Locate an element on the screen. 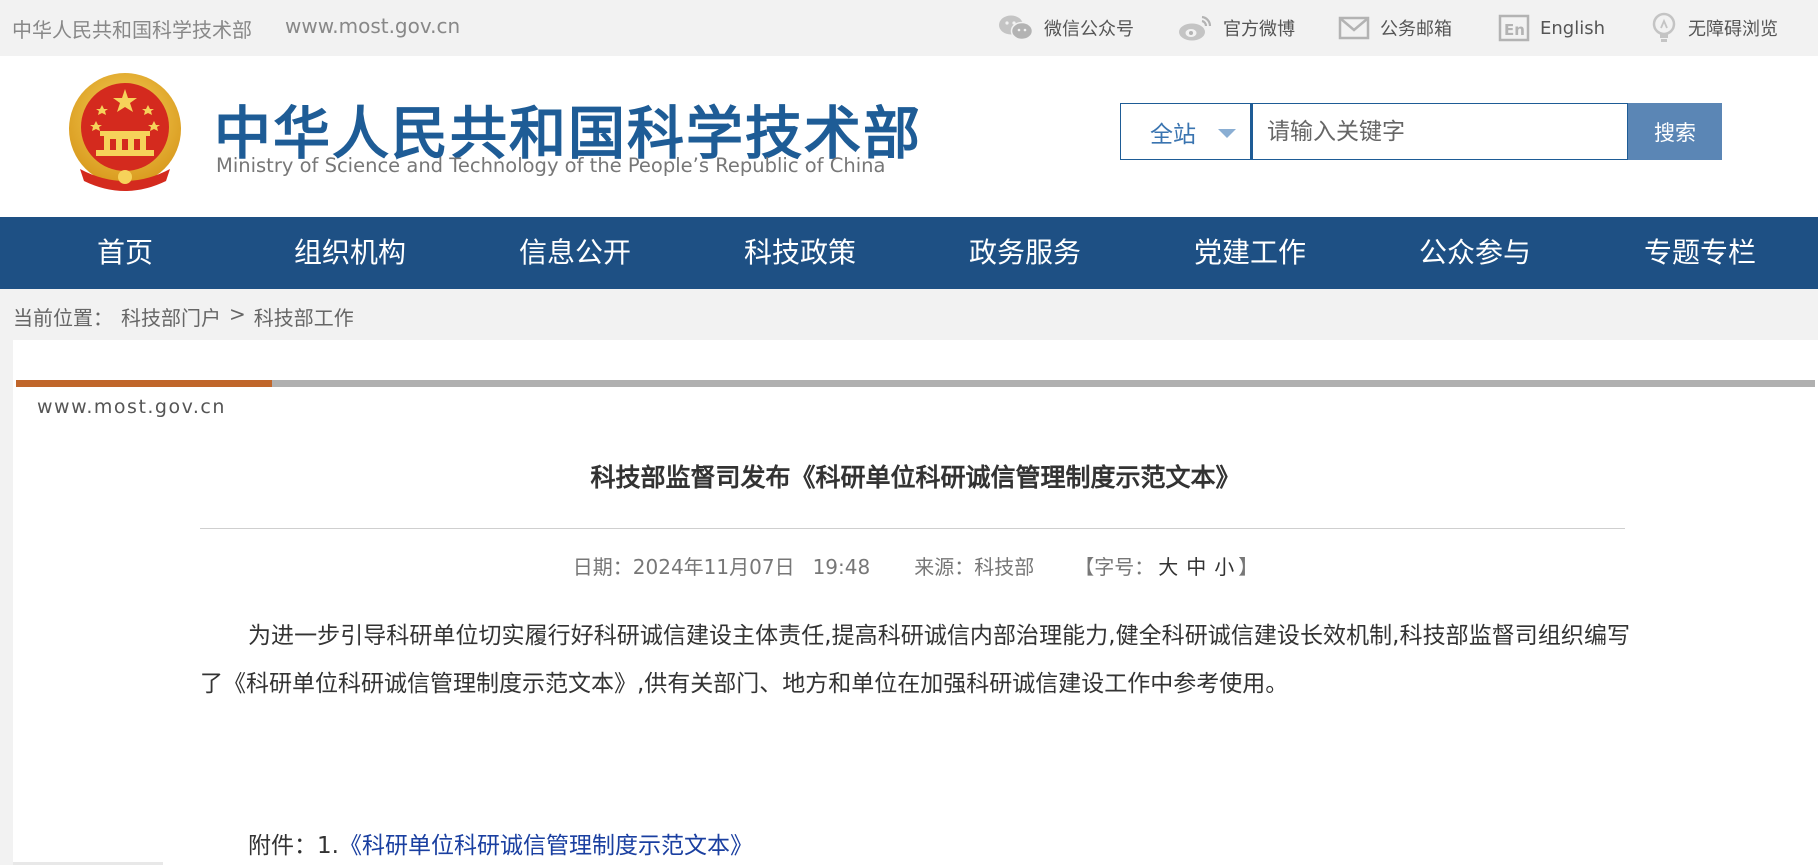 This screenshot has width=1818, height=865. wechat-link: 微信公众号 is located at coordinates (1066, 28).